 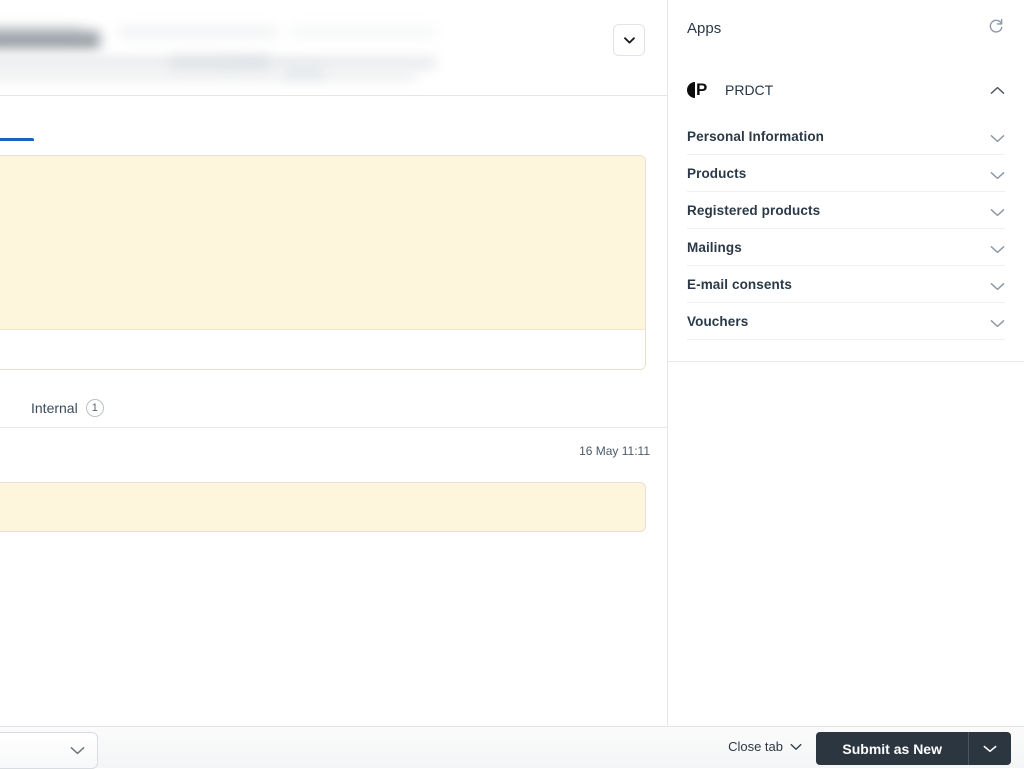 I want to click on app-section-email-consents: E-mail consents, so click(x=846, y=284).